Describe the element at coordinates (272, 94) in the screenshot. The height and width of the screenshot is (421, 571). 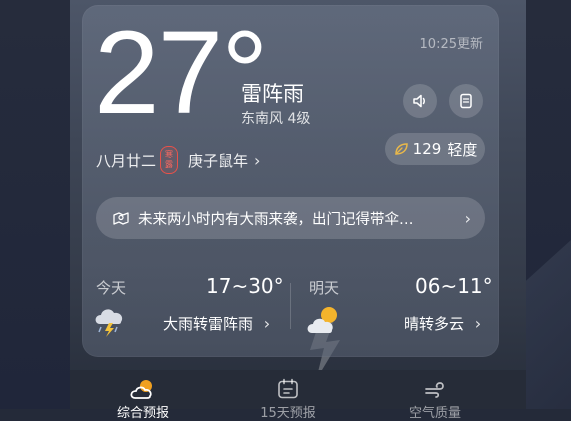
I see `weather-condition: 雷阵雨` at that location.